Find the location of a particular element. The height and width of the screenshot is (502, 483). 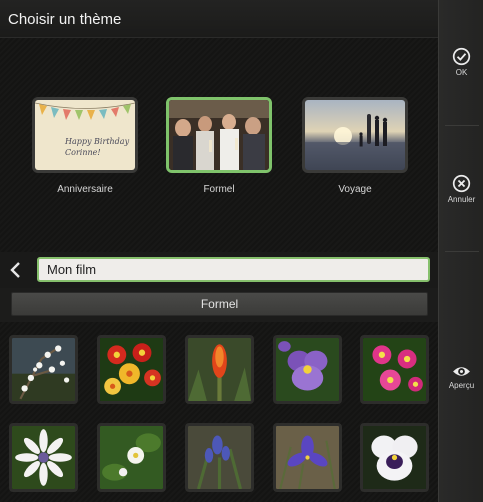

eye-icon is located at coordinates (461, 371).